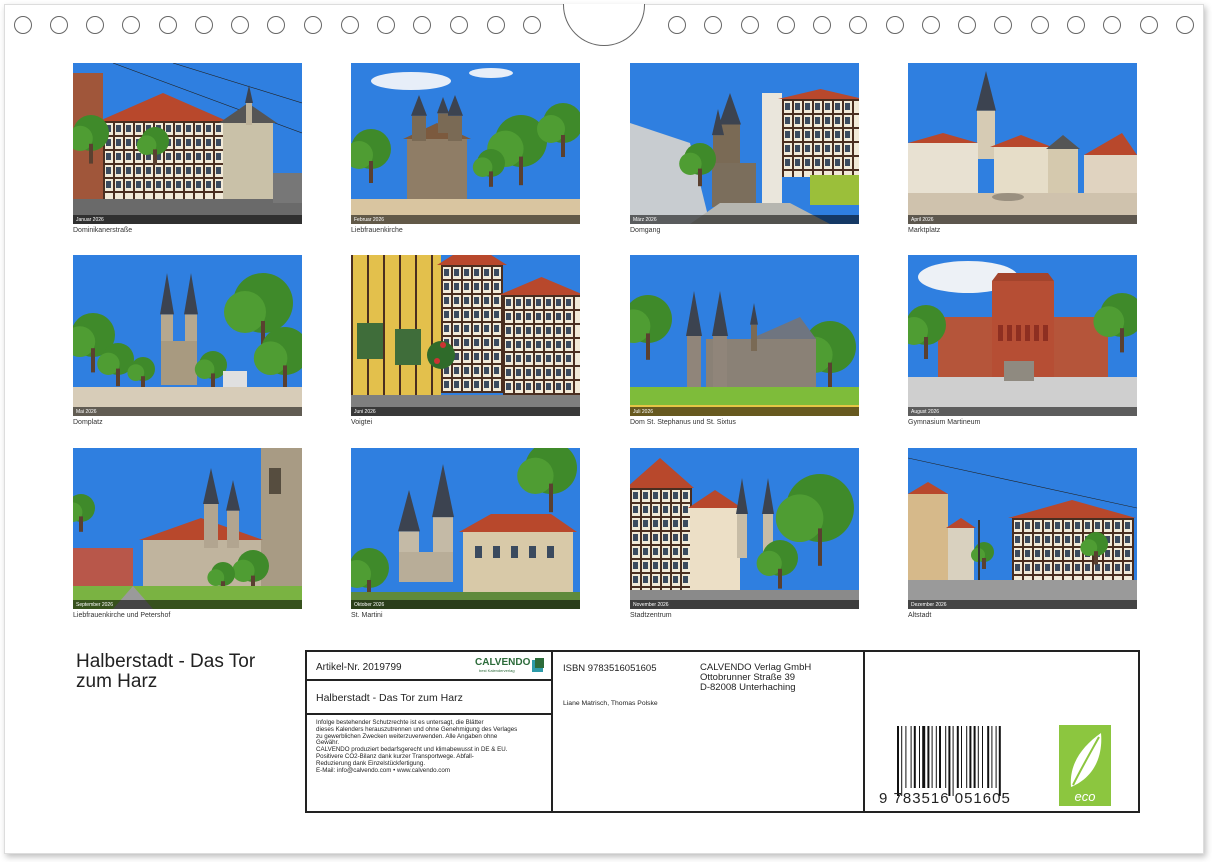  I want to click on eco-leaf-icon: eco, so click(1085, 765).